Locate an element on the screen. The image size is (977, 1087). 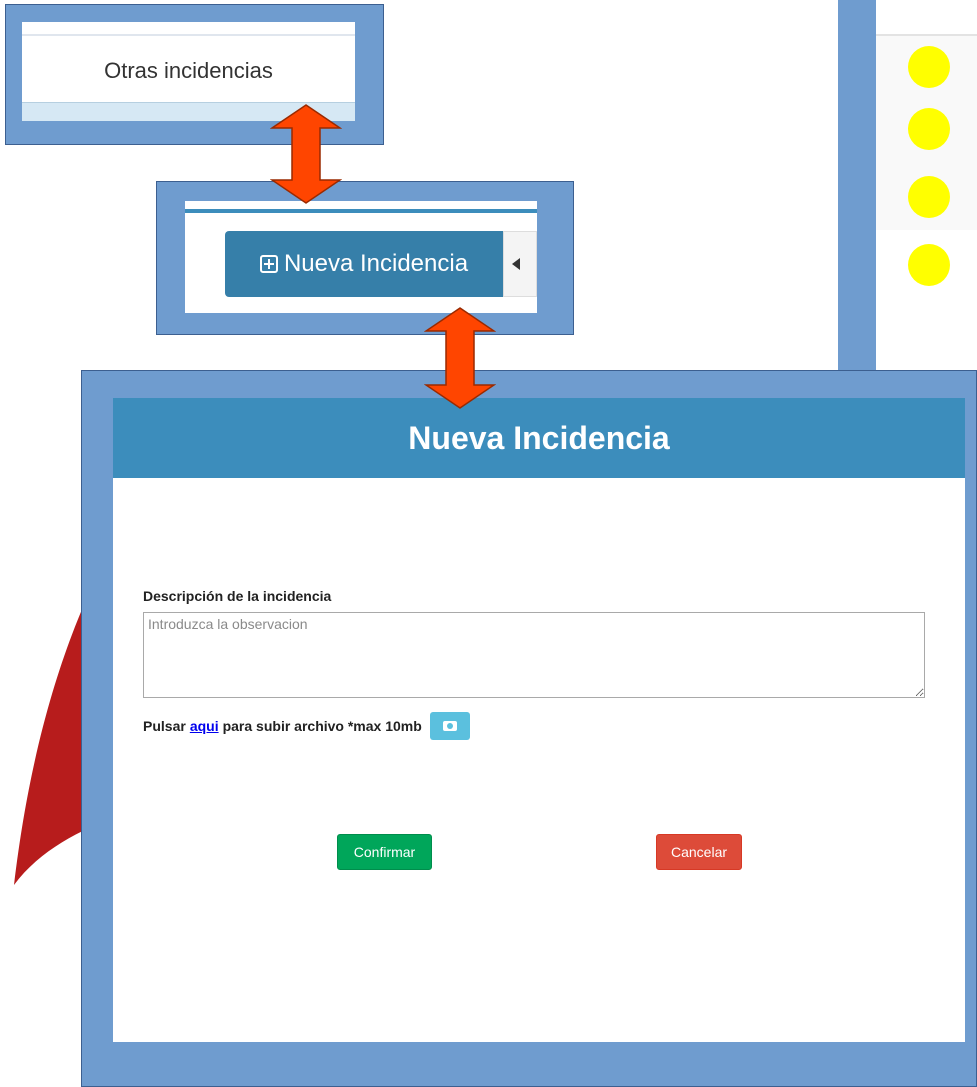
description-label: Descripción de la incidencia is located at coordinates (237, 596).